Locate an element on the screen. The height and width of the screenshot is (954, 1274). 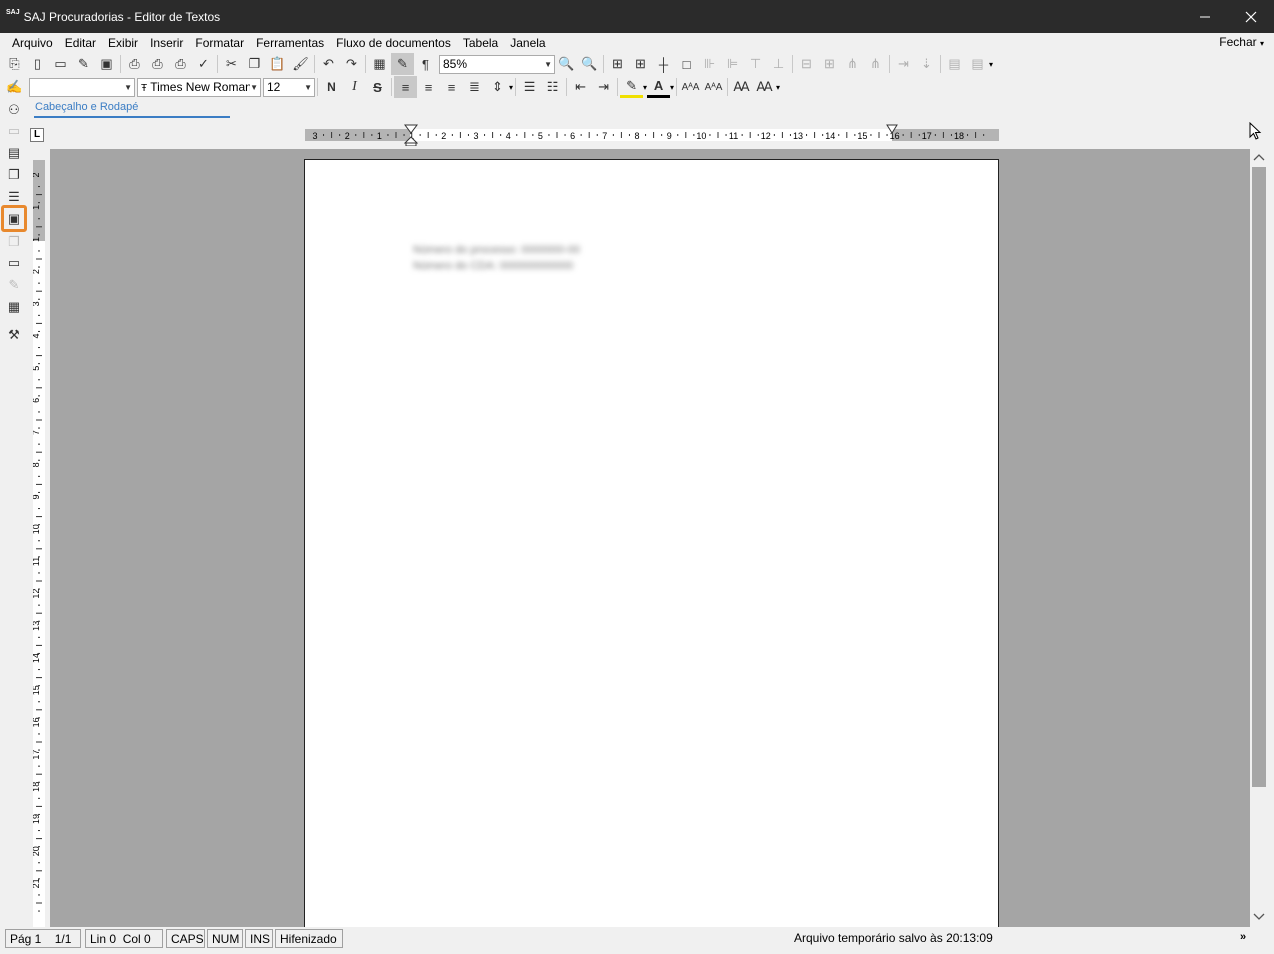
template-variable-icon: ⚇ is located at coordinates (14, 110).